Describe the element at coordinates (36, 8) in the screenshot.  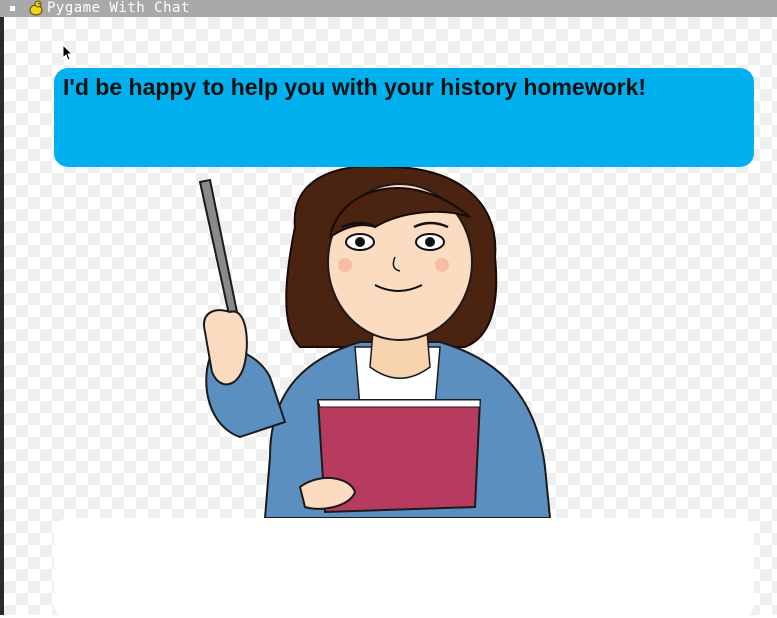
I see `pygame-snake-icon` at that location.